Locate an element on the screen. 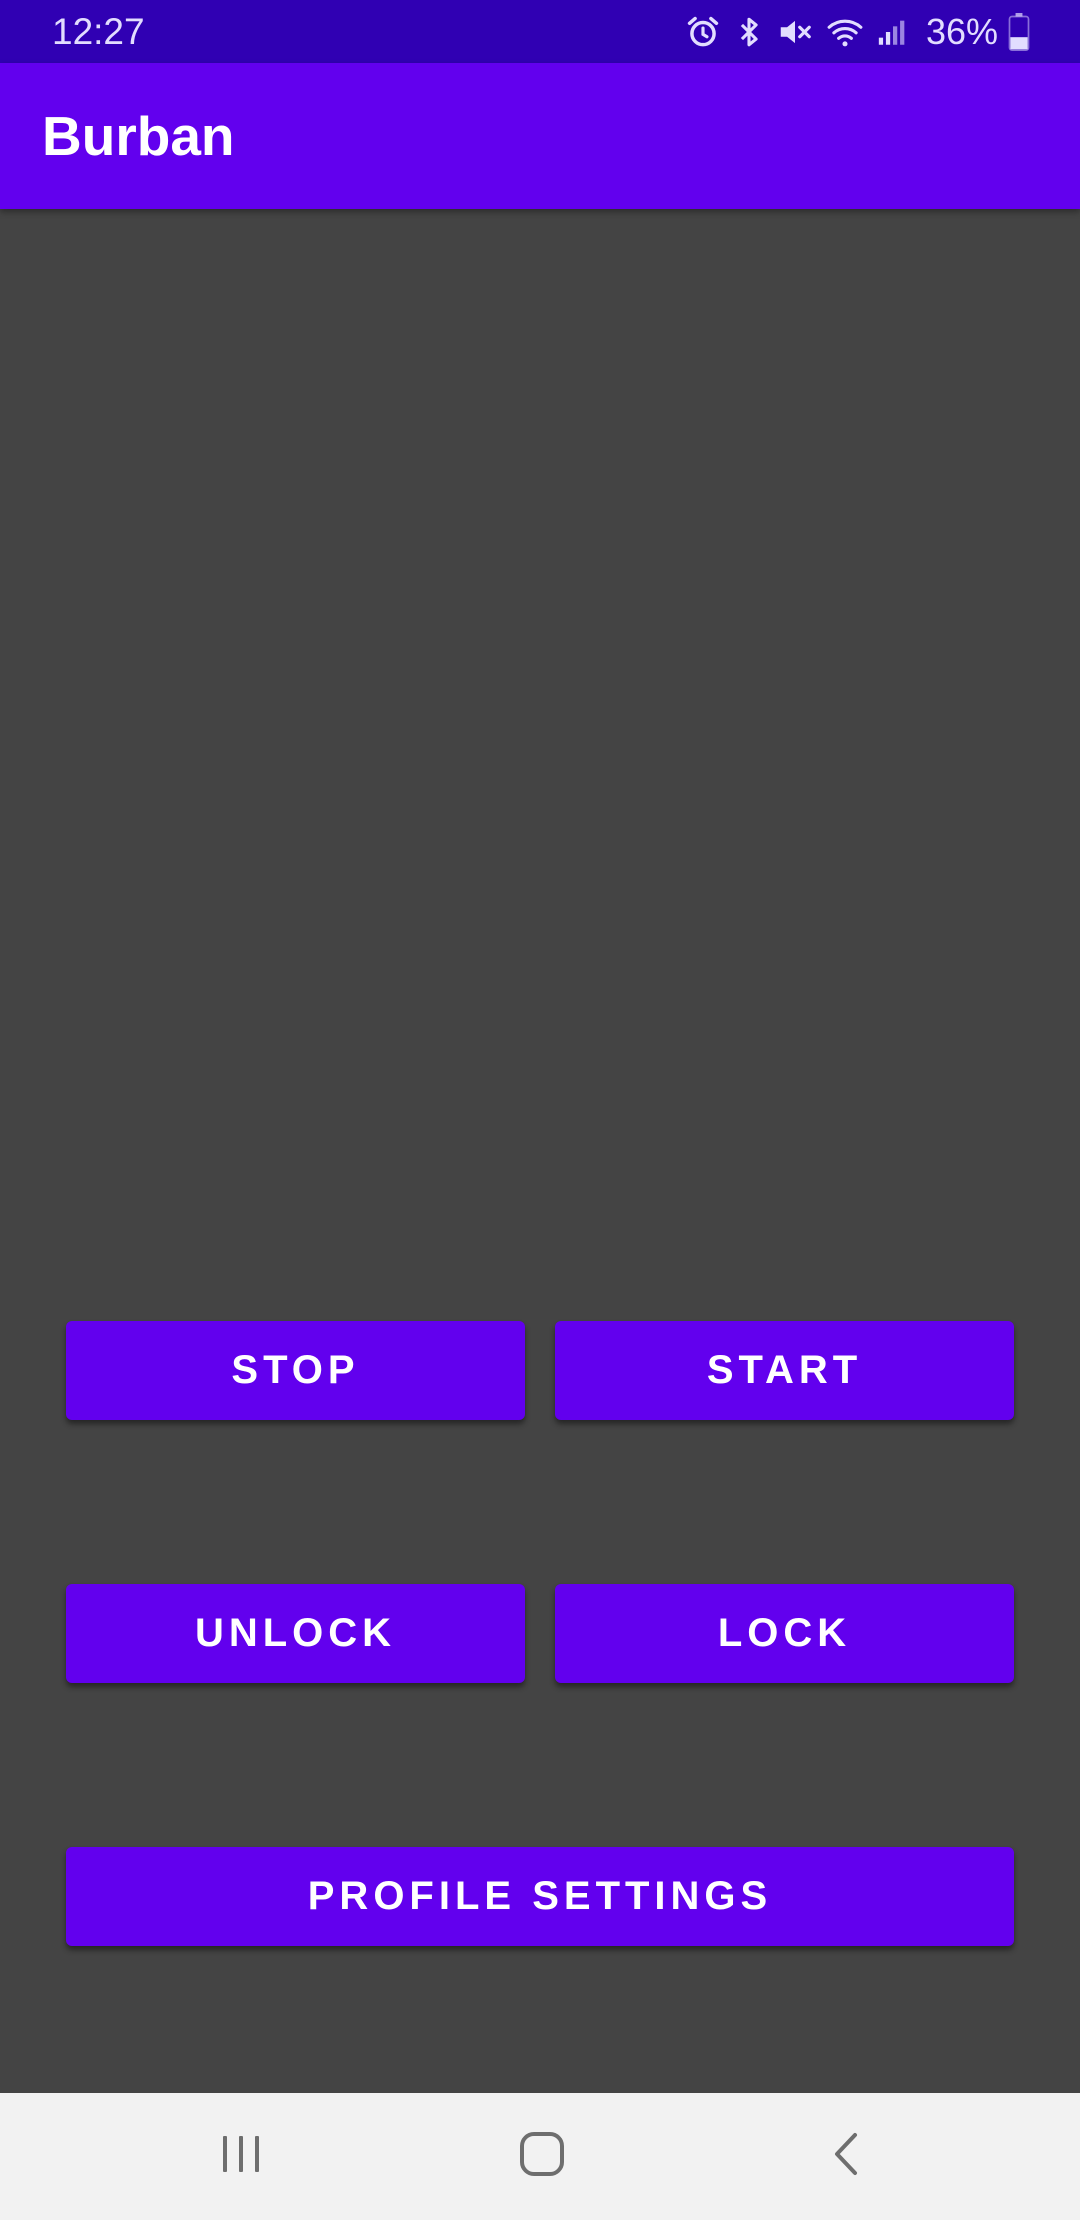 This screenshot has width=1080, height=2220. battery-icon is located at coordinates (1019, 32).